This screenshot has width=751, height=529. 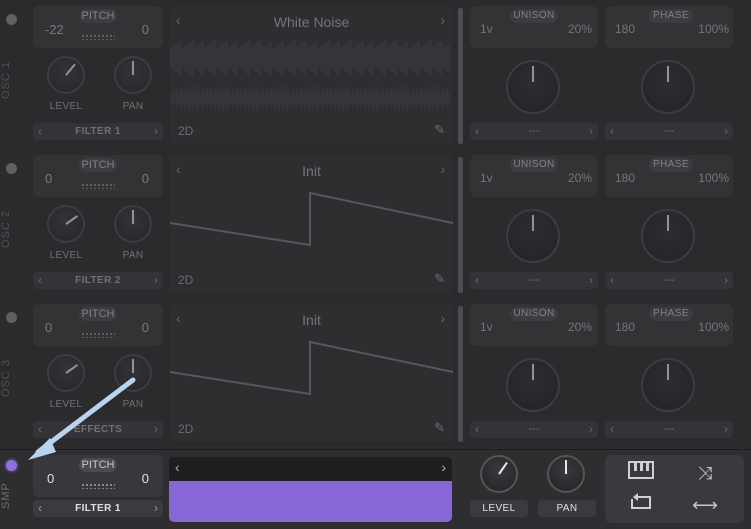 What do you see at coordinates (98, 508) in the screenshot?
I see `sampler-filter-selector: ‹ FILTER 1 ›` at bounding box center [98, 508].